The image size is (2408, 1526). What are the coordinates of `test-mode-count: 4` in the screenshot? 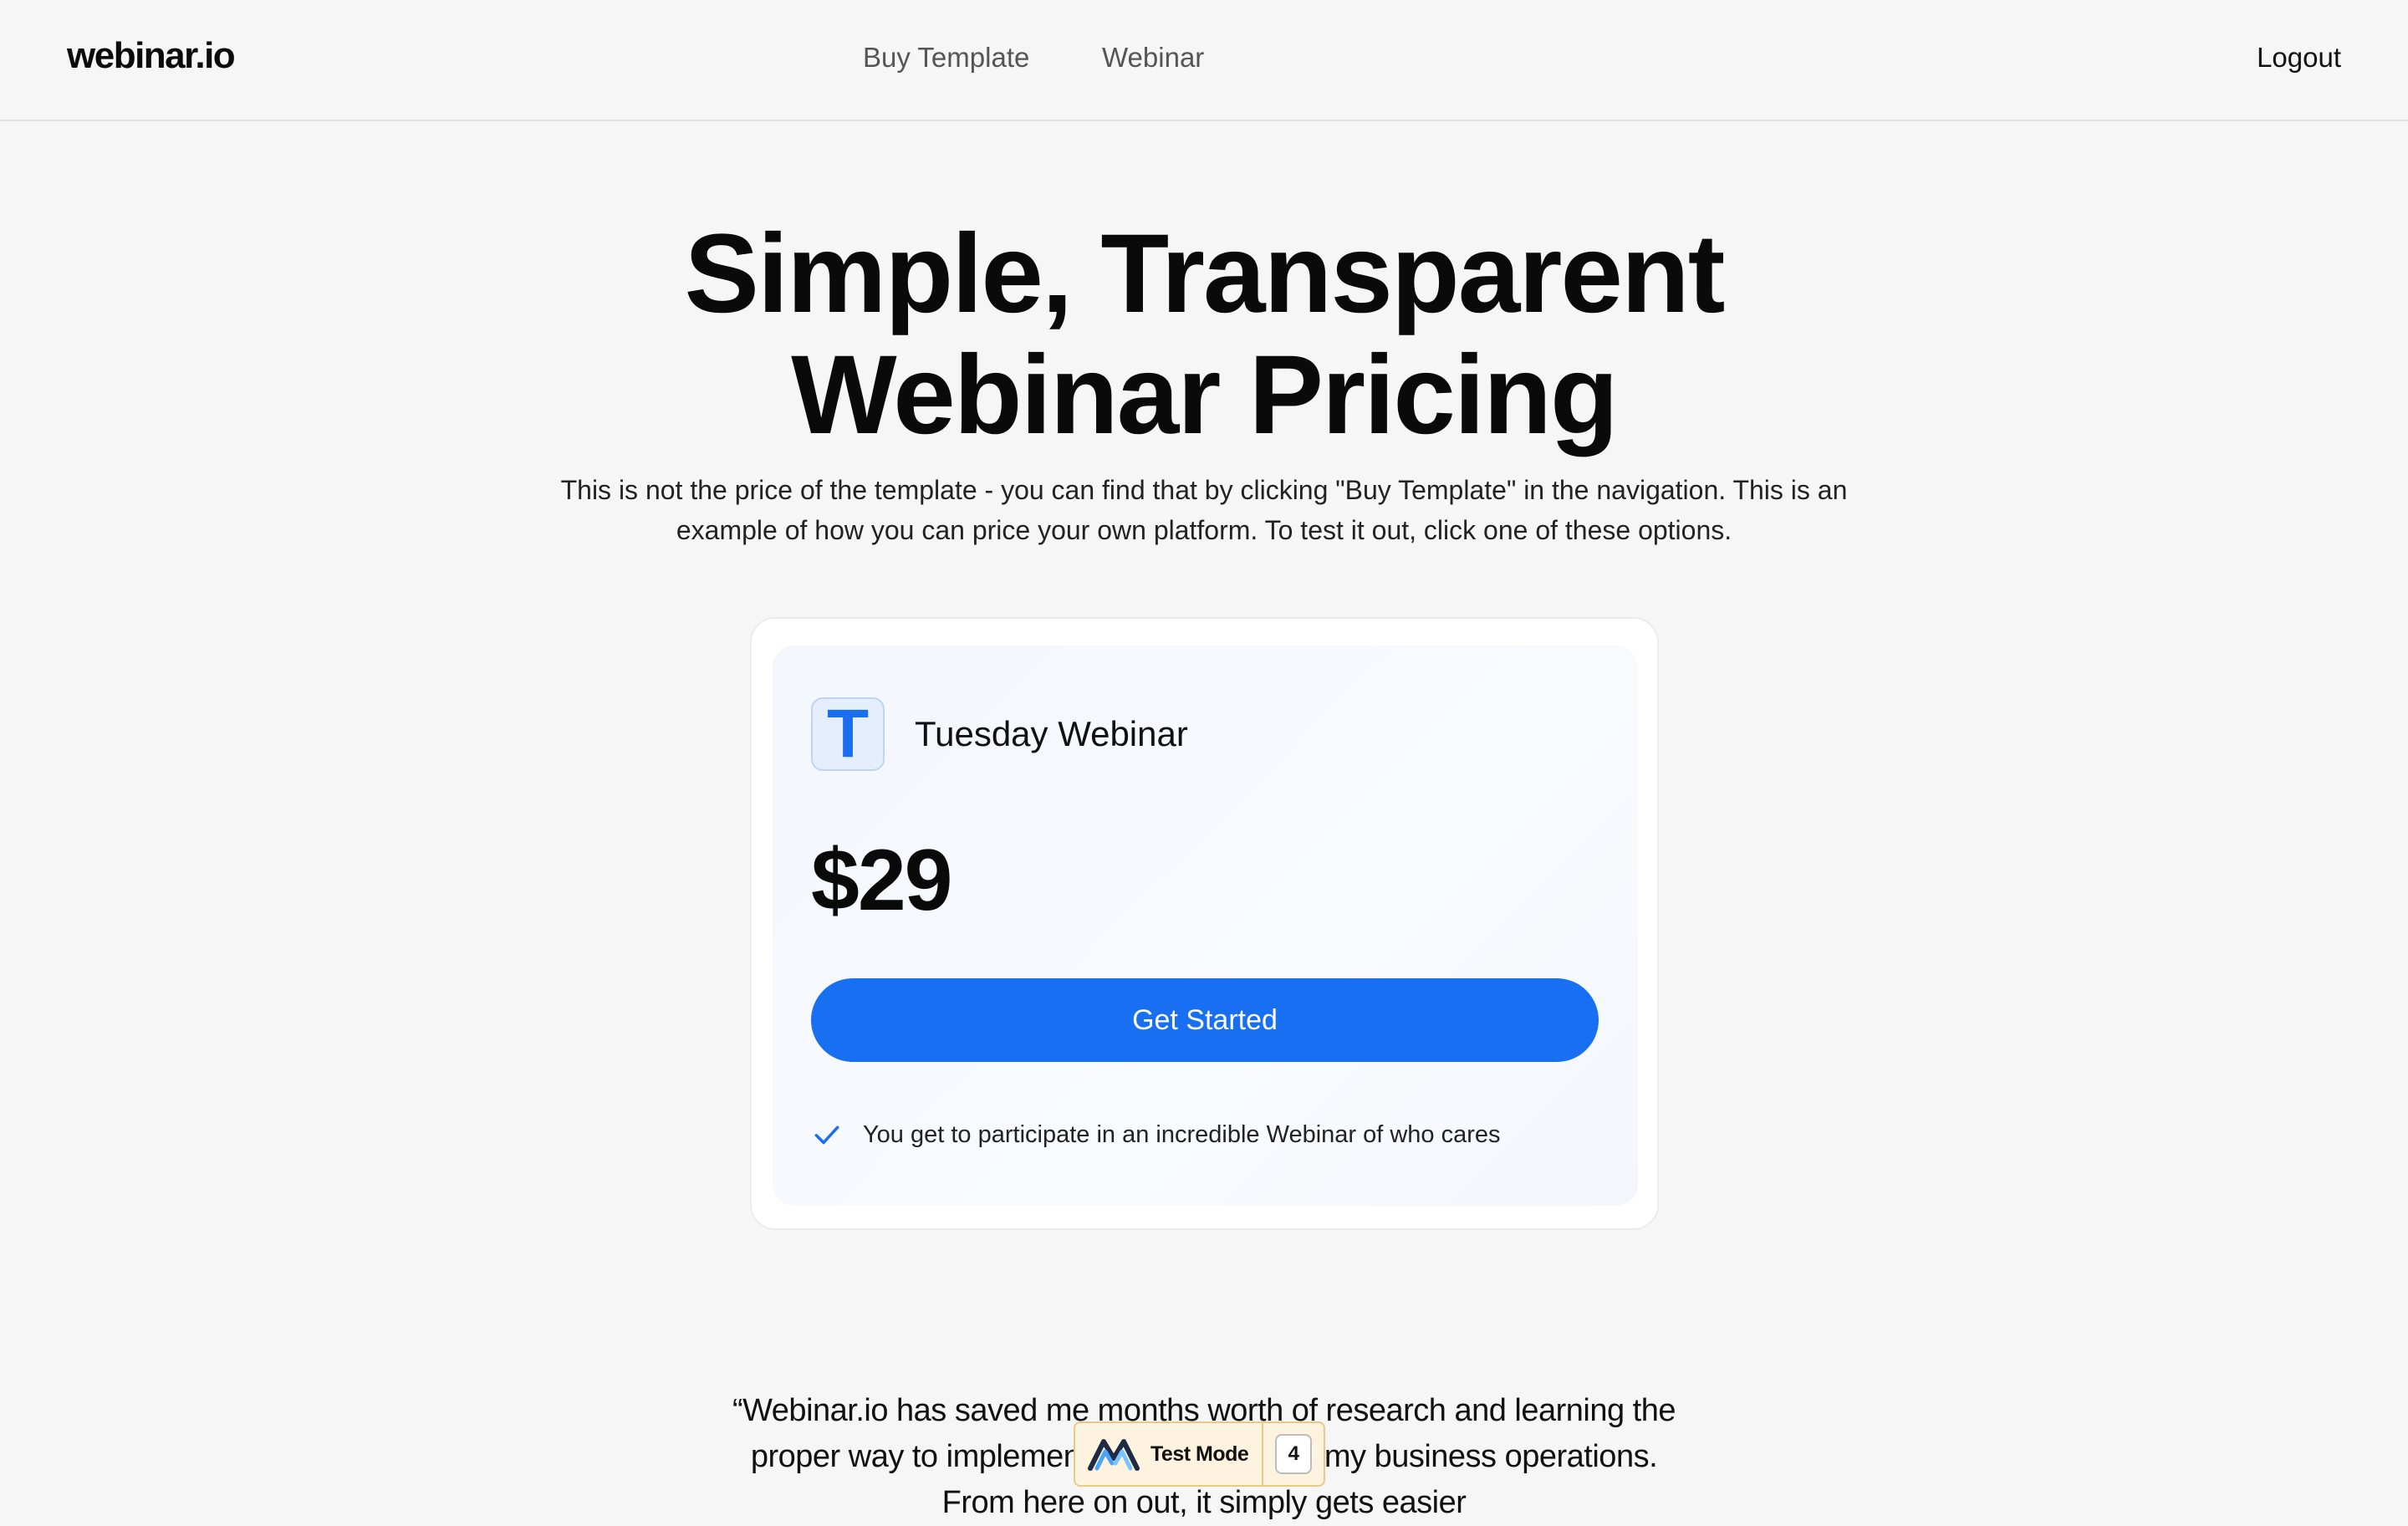 It's located at (1294, 1454).